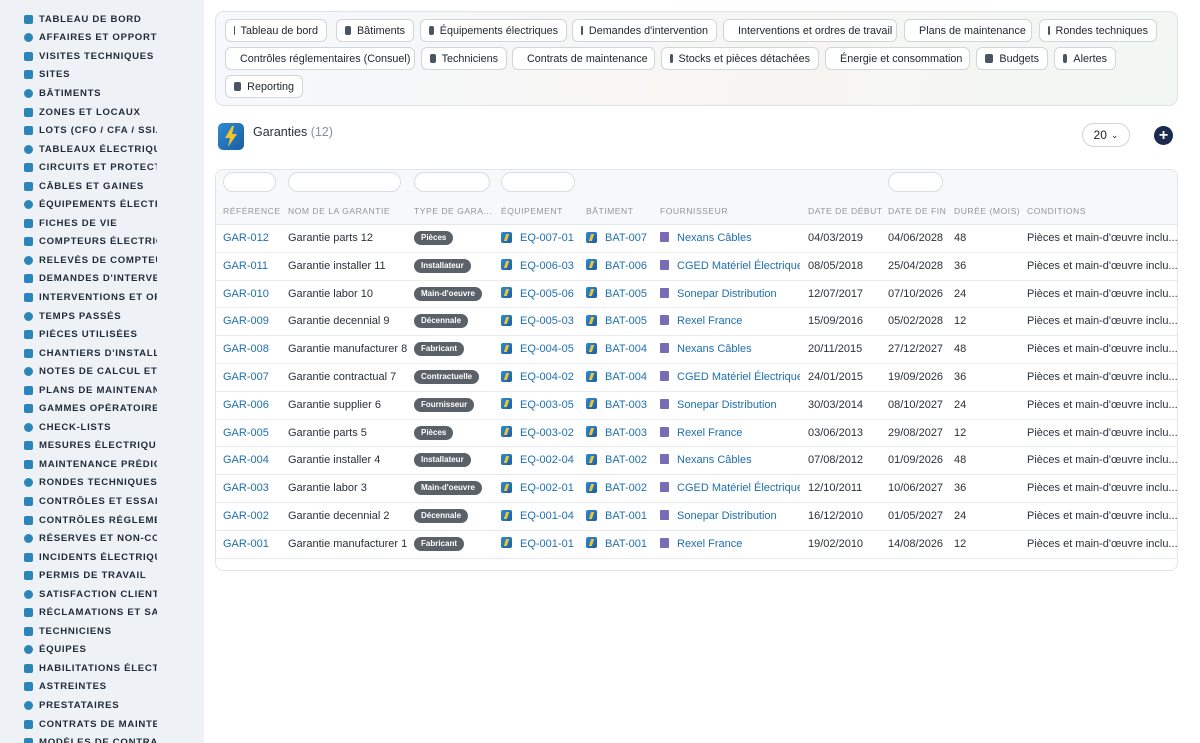 This screenshot has height=743, width=1200. Describe the element at coordinates (1106, 135) in the screenshot. I see `page-size-select: 20 ⌄` at that location.